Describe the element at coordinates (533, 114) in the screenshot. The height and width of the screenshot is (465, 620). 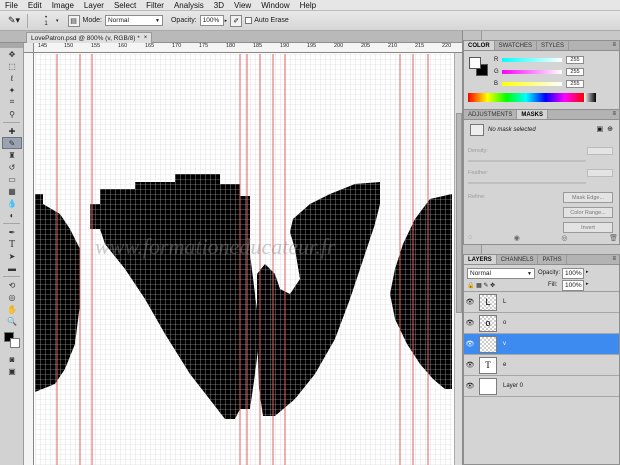
I see `tab-masks: MASKS` at that location.